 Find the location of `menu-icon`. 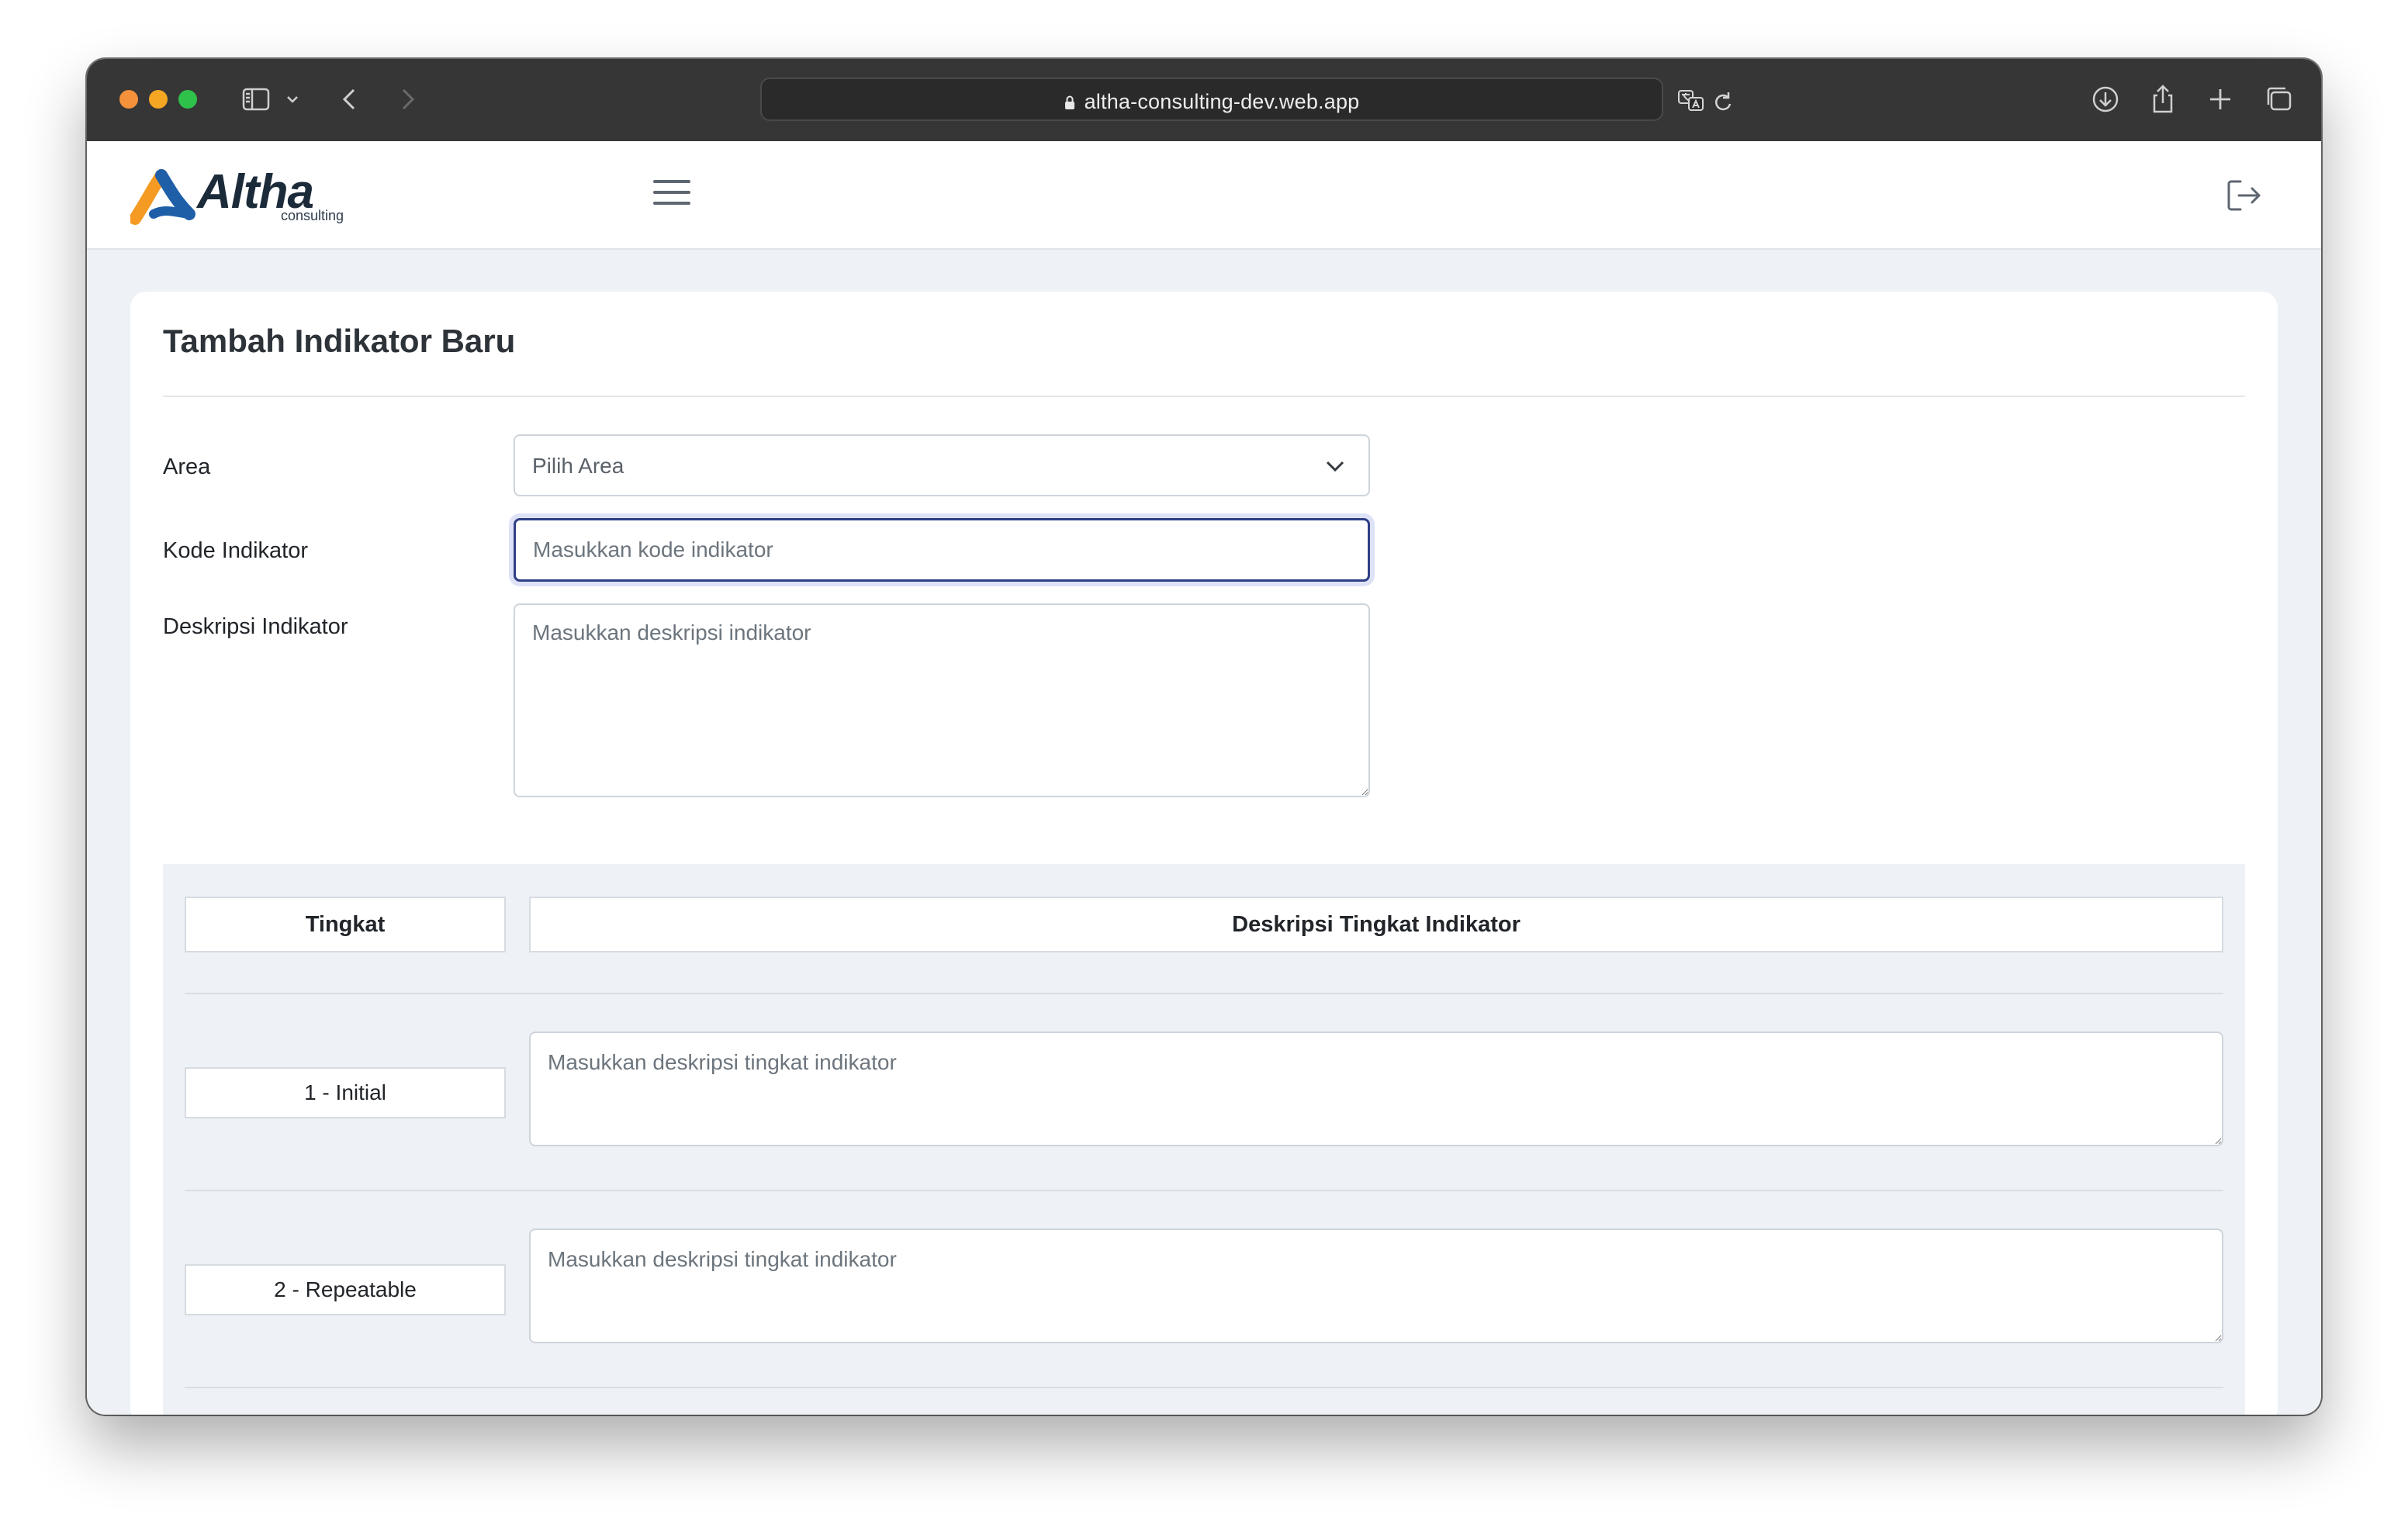

menu-icon is located at coordinates (671, 194).